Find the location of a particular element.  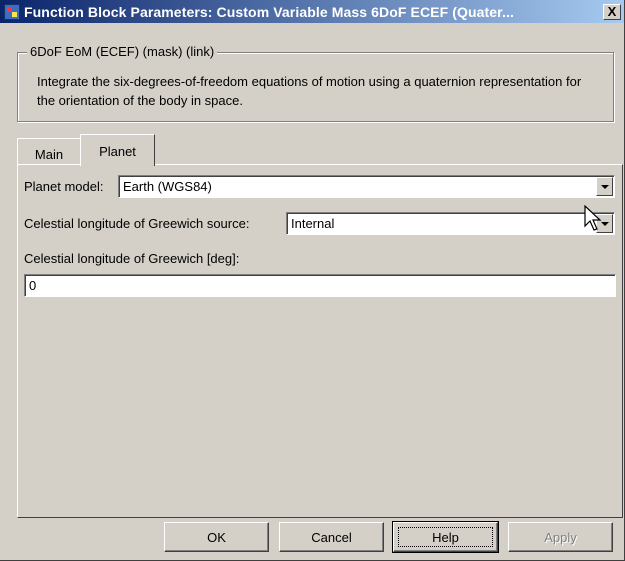

cancel-button-label: Cancel is located at coordinates (331, 537).